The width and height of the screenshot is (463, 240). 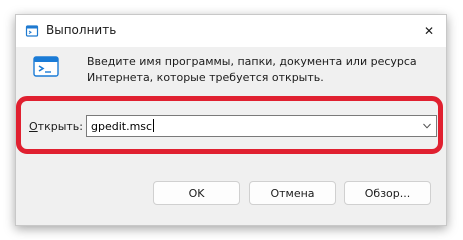 What do you see at coordinates (292, 193) in the screenshot?
I see `cancel-button: Отмена` at bounding box center [292, 193].